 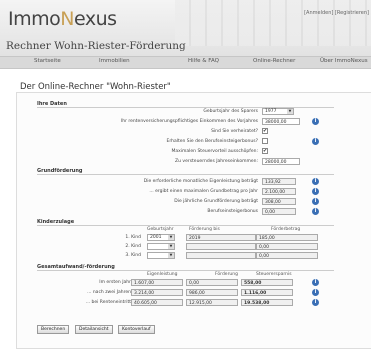 What do you see at coordinates (108, 302) in the screenshot?
I see `label-renteneintritt: ... bei Renteneintritt` at bounding box center [108, 302].